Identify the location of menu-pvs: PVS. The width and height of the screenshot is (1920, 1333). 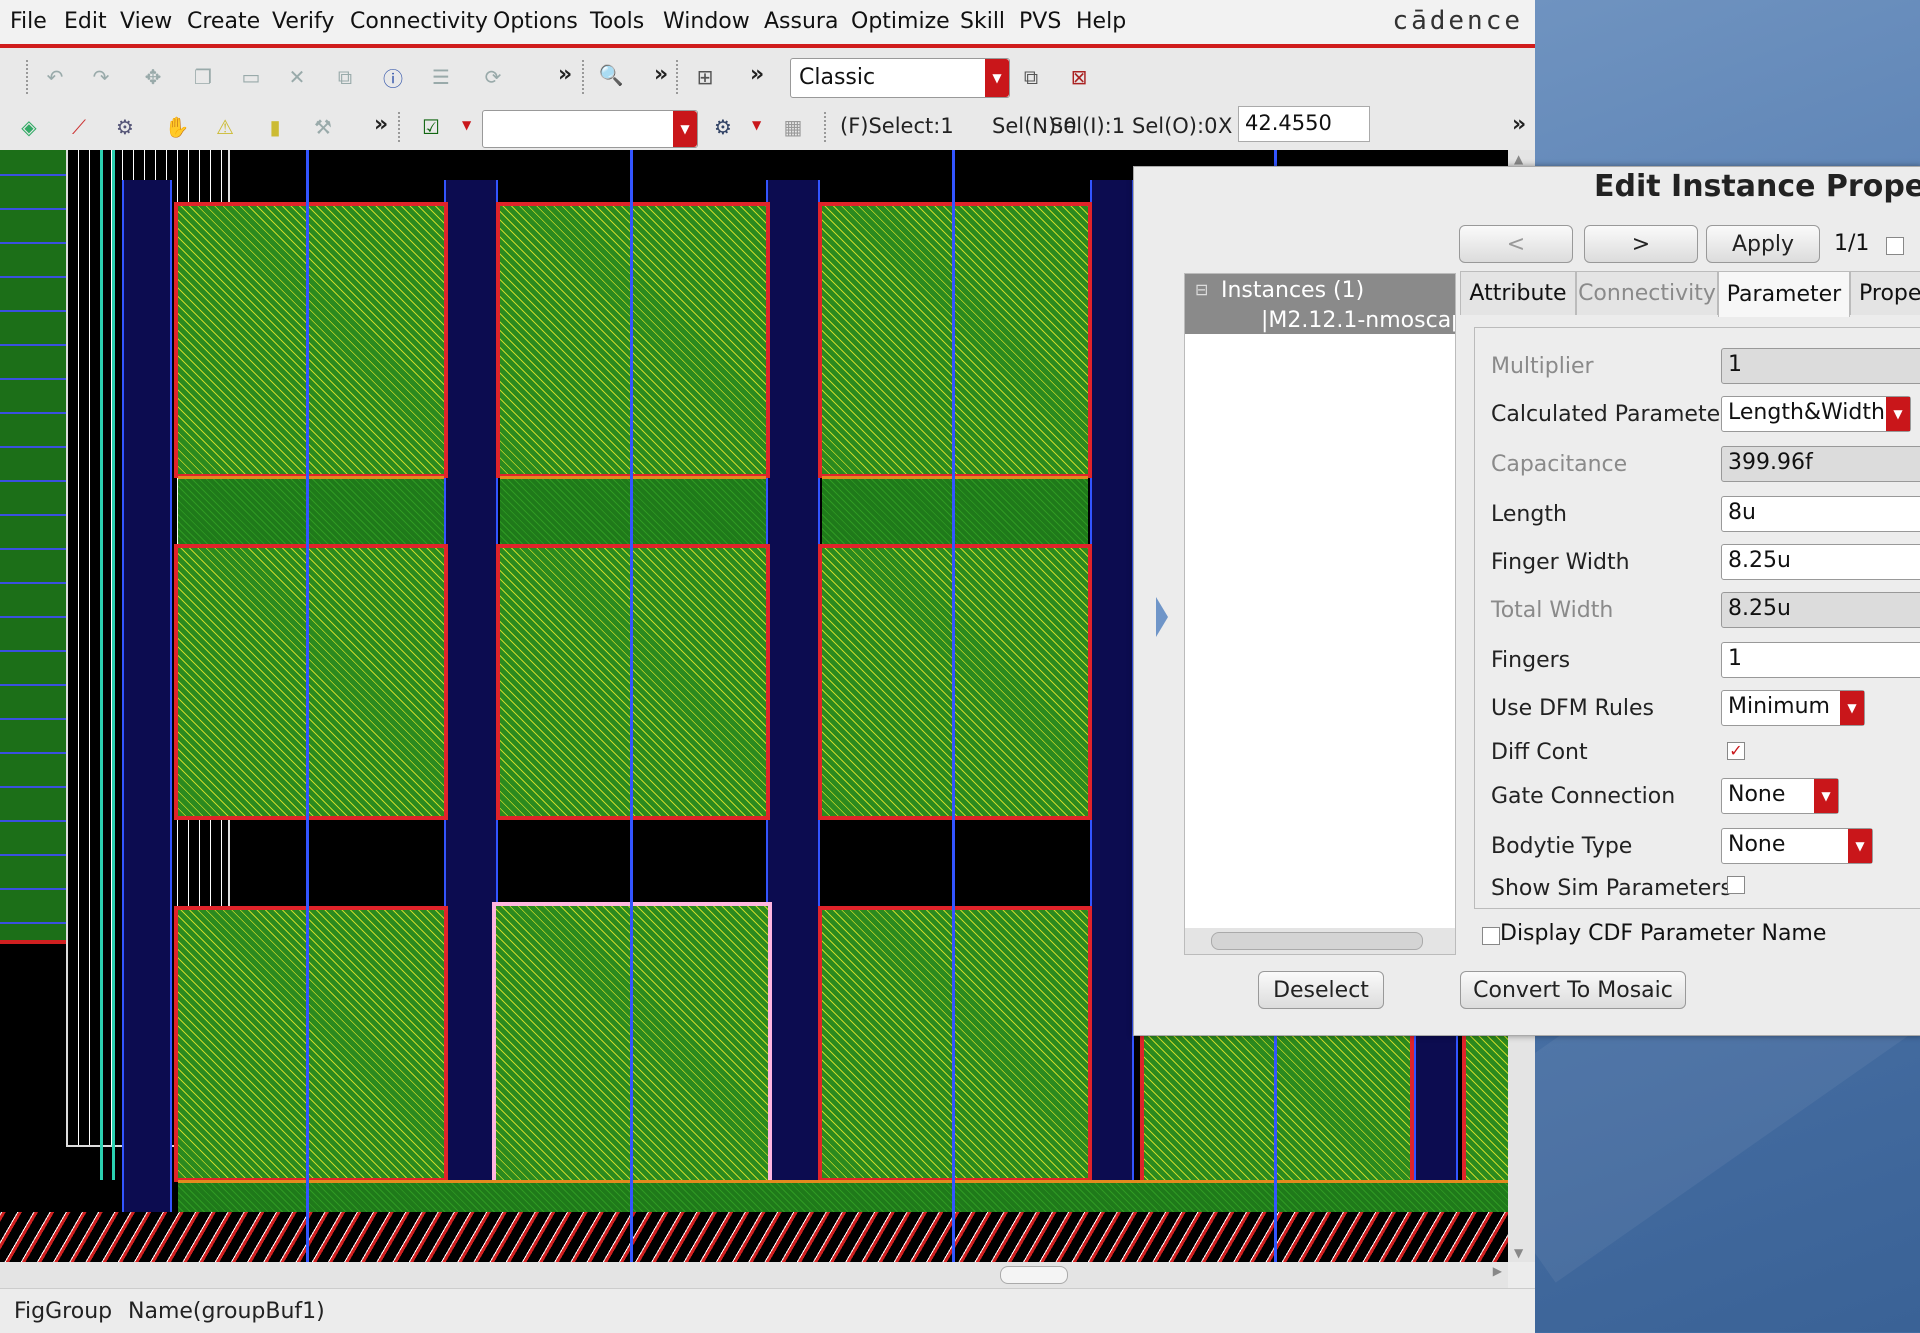
(1040, 21).